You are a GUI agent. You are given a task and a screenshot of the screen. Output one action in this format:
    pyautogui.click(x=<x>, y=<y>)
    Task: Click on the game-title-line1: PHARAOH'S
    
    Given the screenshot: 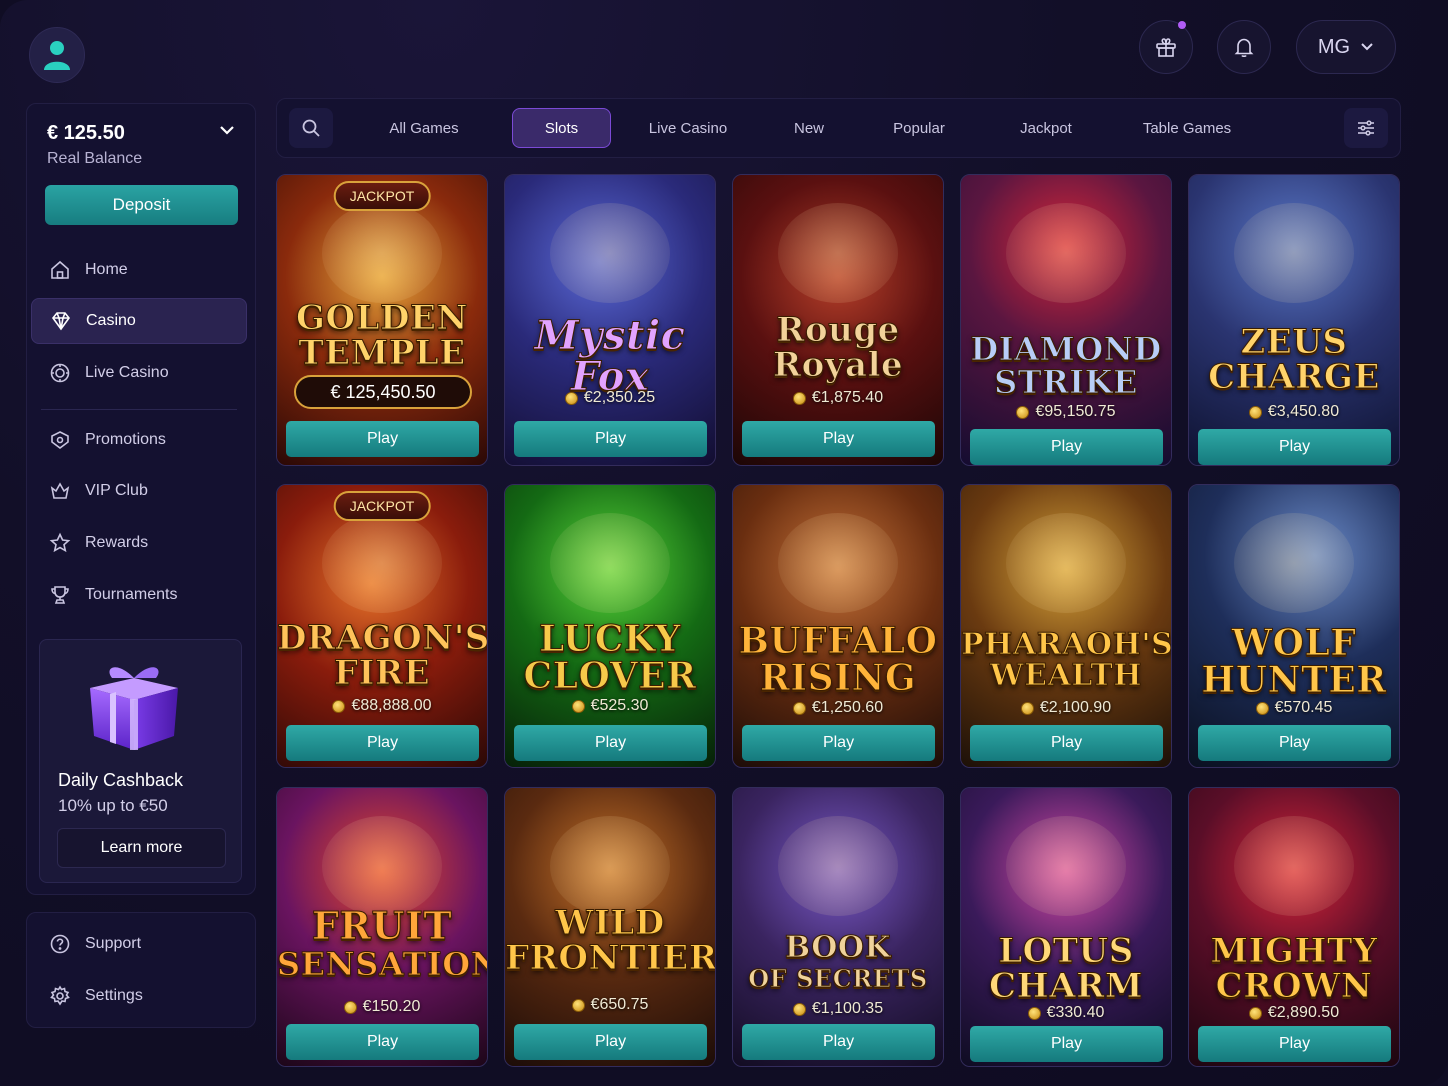 What is the action you would take?
    pyautogui.click(x=1066, y=644)
    